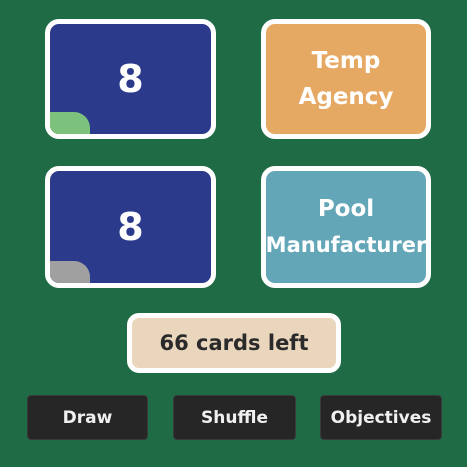 Image resolution: width=467 pixels, height=467 pixels. I want to click on objectives-button: Objectives, so click(381, 417).